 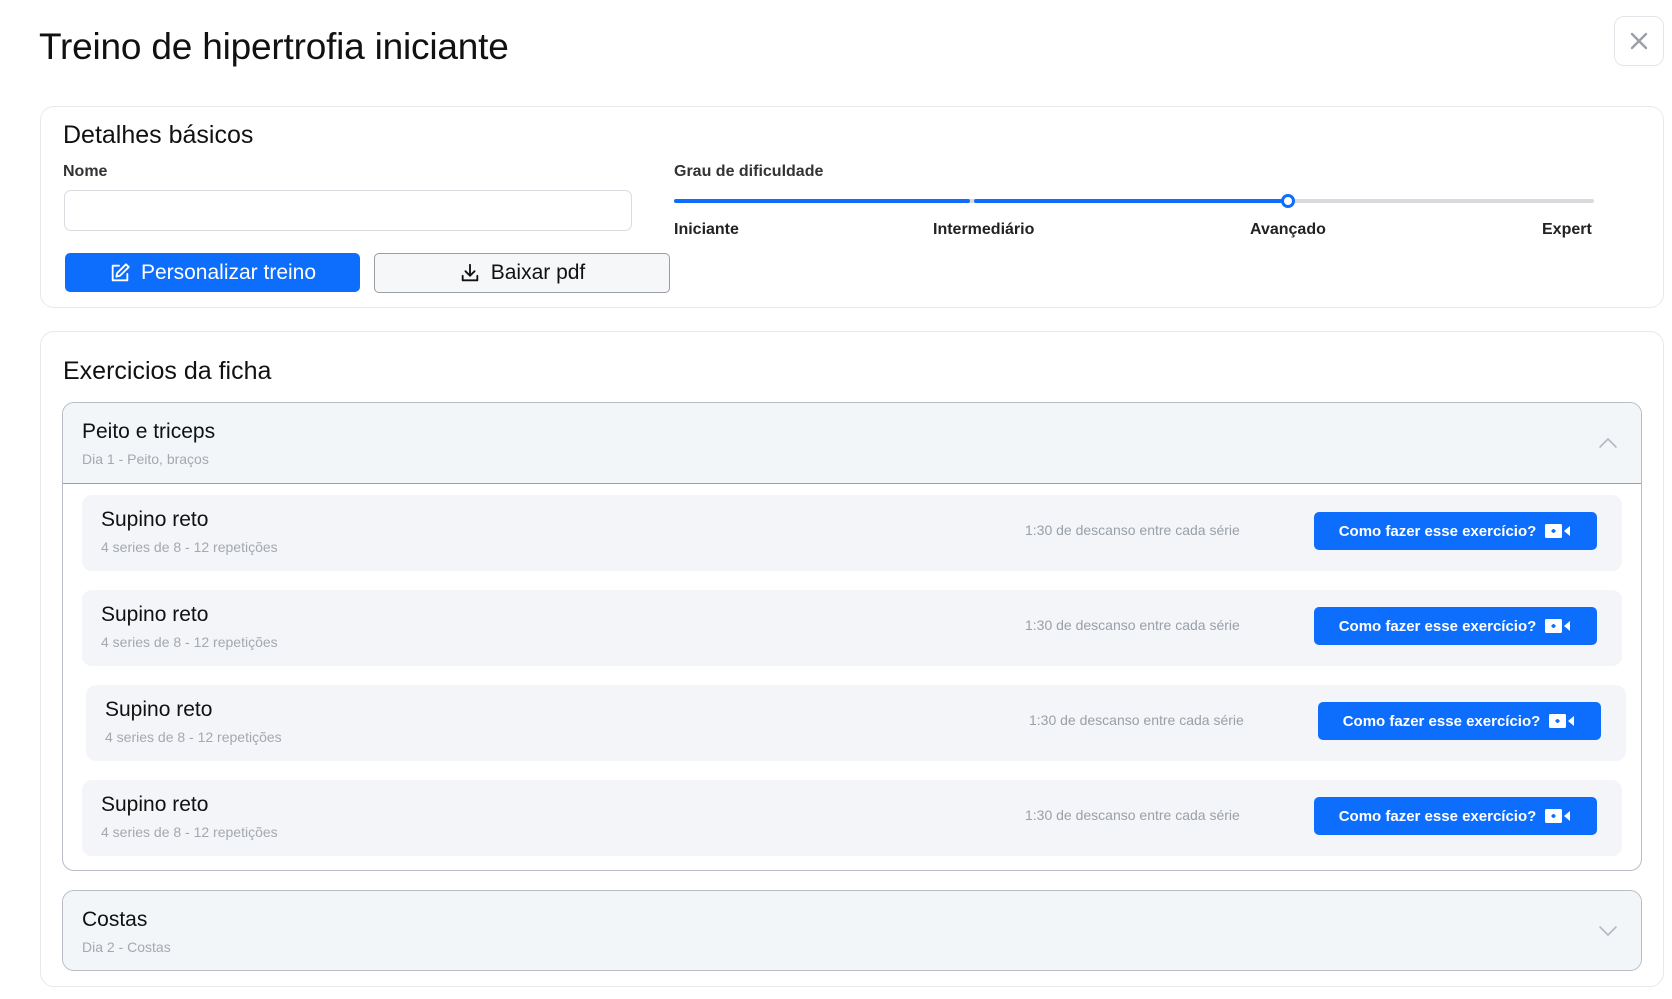 I want to click on chevron-up-icon, so click(x=1608, y=443).